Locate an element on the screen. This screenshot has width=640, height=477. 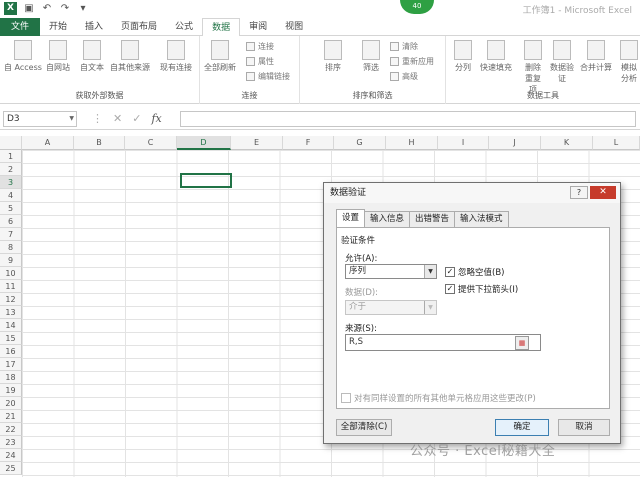
row-header: 13 is located at coordinates (11, 312).